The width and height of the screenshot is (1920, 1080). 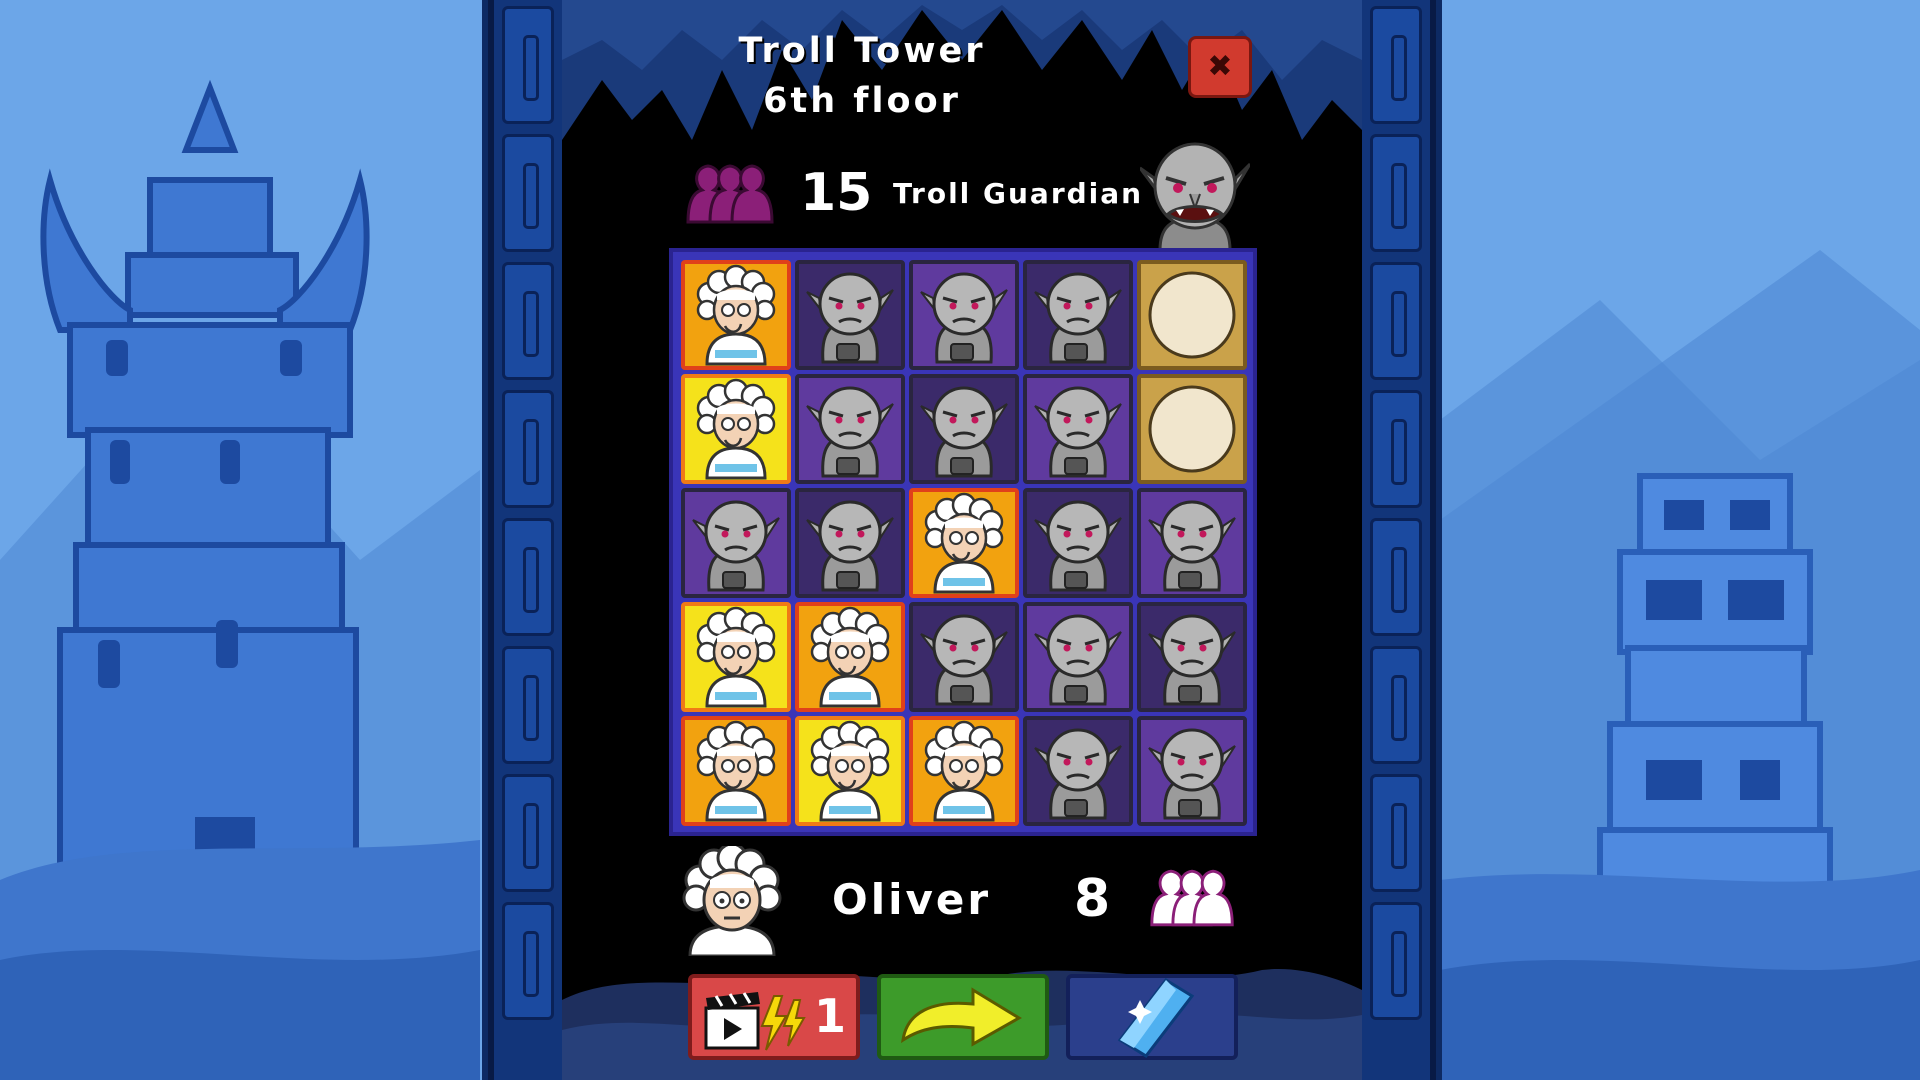 What do you see at coordinates (732, 901) in the screenshot?
I see `old-scientist-avatar` at bounding box center [732, 901].